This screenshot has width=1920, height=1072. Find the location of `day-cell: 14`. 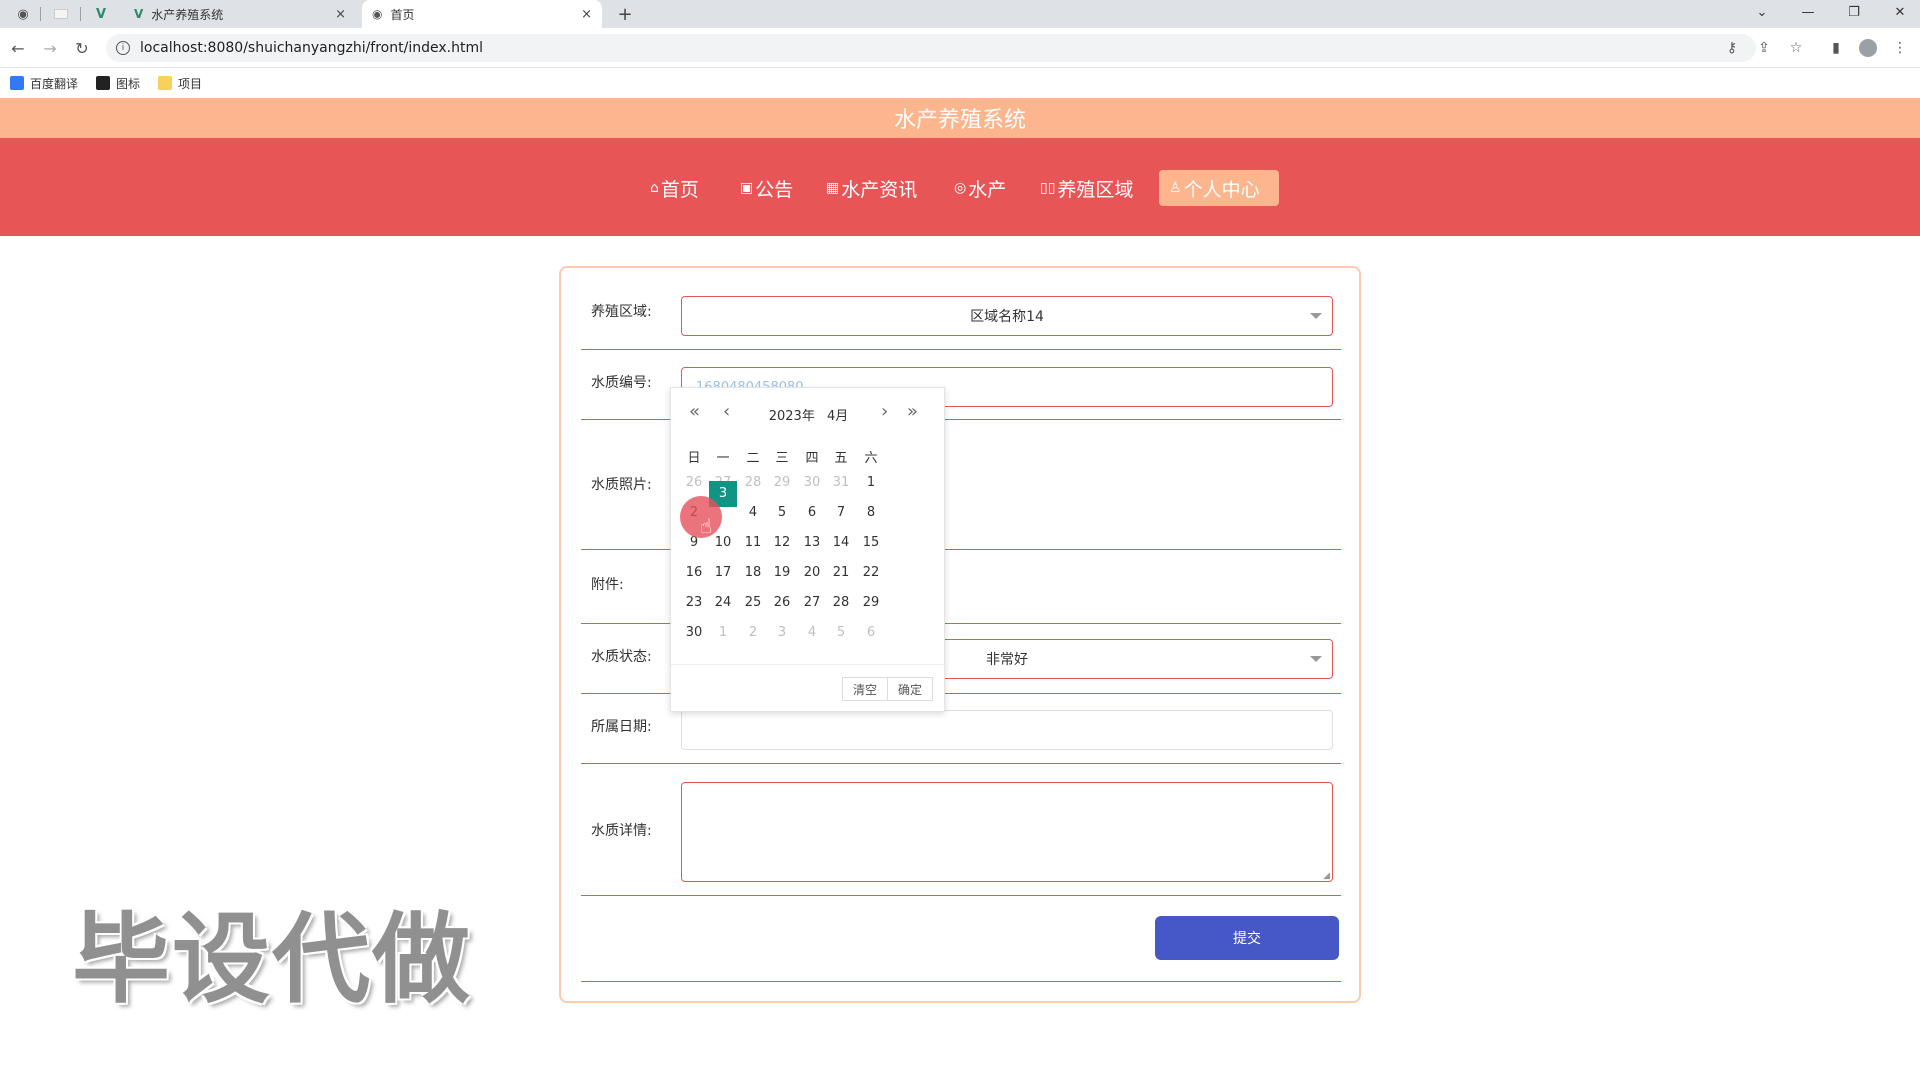

day-cell: 14 is located at coordinates (841, 543).